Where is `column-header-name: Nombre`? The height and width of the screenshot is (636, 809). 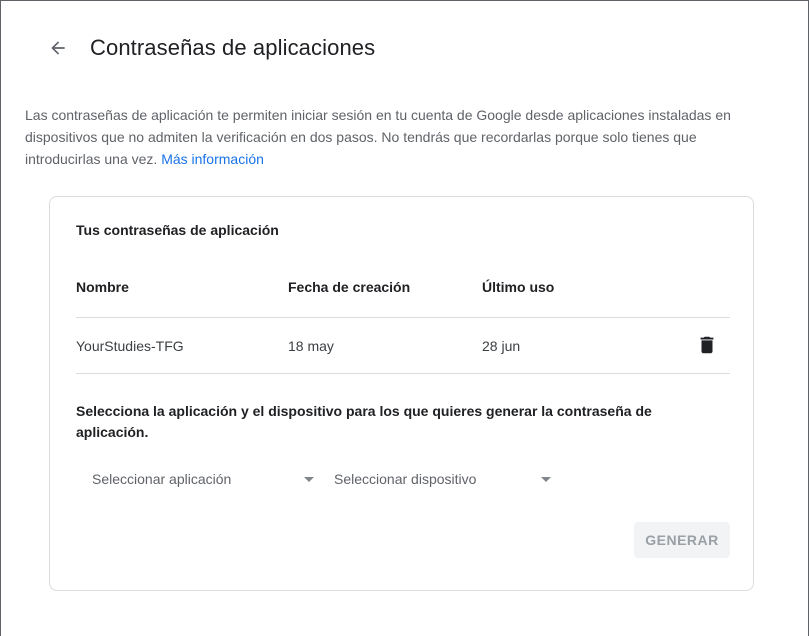 column-header-name: Nombre is located at coordinates (102, 287).